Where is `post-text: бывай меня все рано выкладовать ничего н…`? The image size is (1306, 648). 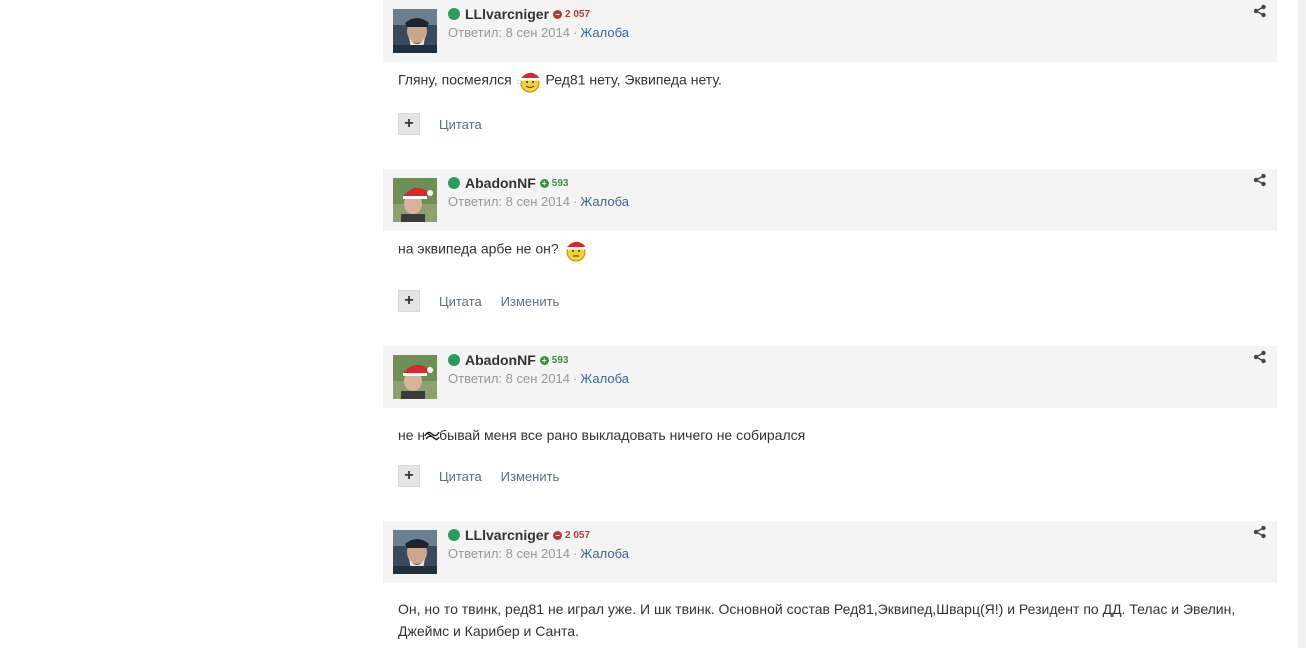
post-text: бывай меня все рано выкладовать ничего н… is located at coordinates (622, 435).